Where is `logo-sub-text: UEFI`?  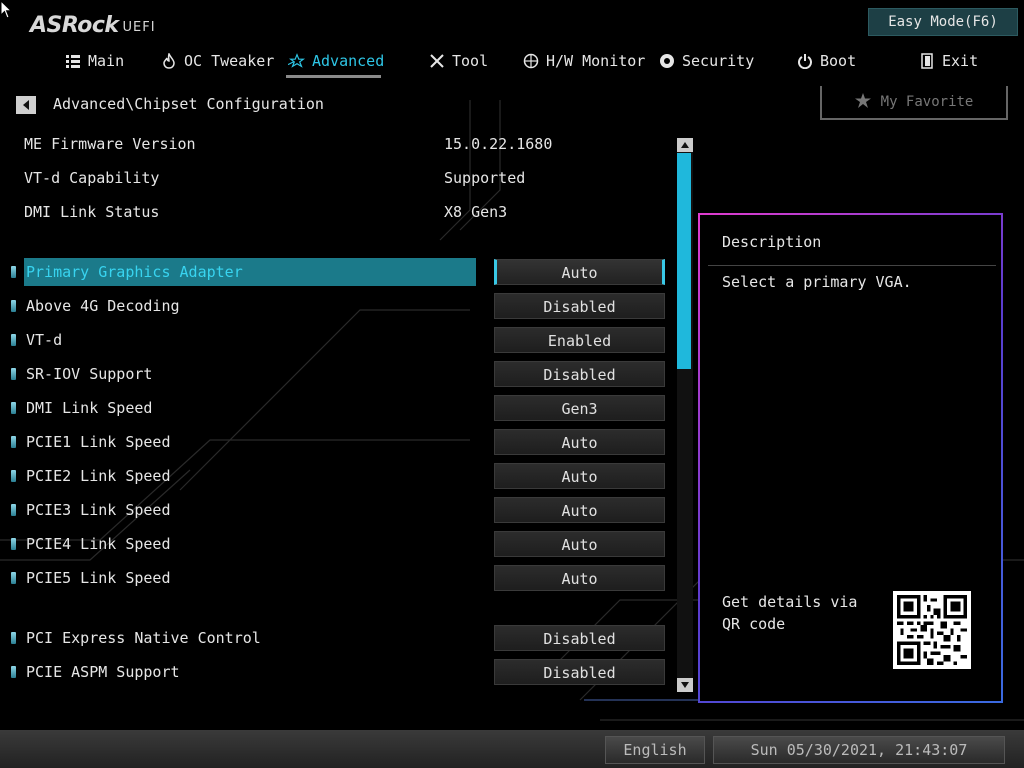
logo-sub-text: UEFI is located at coordinates (139, 27).